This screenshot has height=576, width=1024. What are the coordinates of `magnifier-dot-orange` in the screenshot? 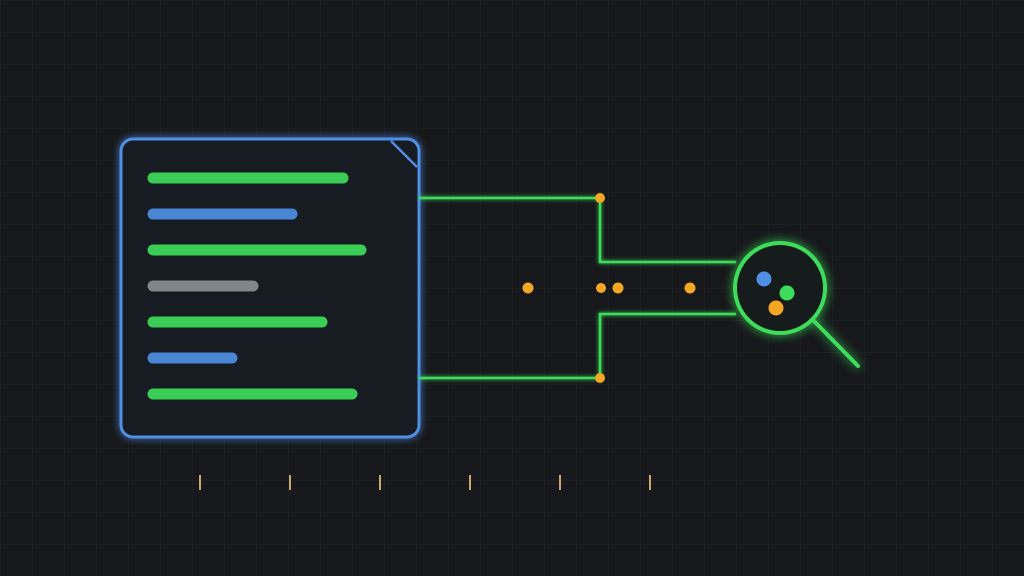 It's located at (776, 308).